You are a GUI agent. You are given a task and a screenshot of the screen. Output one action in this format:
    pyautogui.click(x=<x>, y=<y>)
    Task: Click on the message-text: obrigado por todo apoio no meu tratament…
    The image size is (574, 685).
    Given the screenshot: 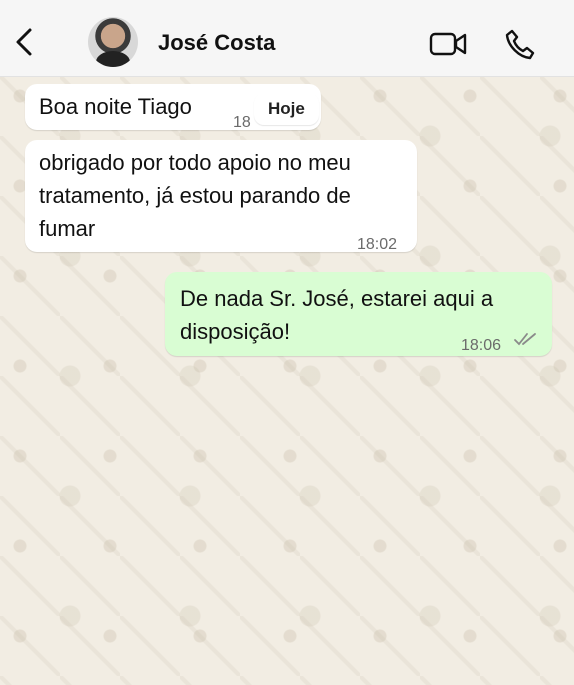 What is the action you would take?
    pyautogui.click(x=195, y=195)
    